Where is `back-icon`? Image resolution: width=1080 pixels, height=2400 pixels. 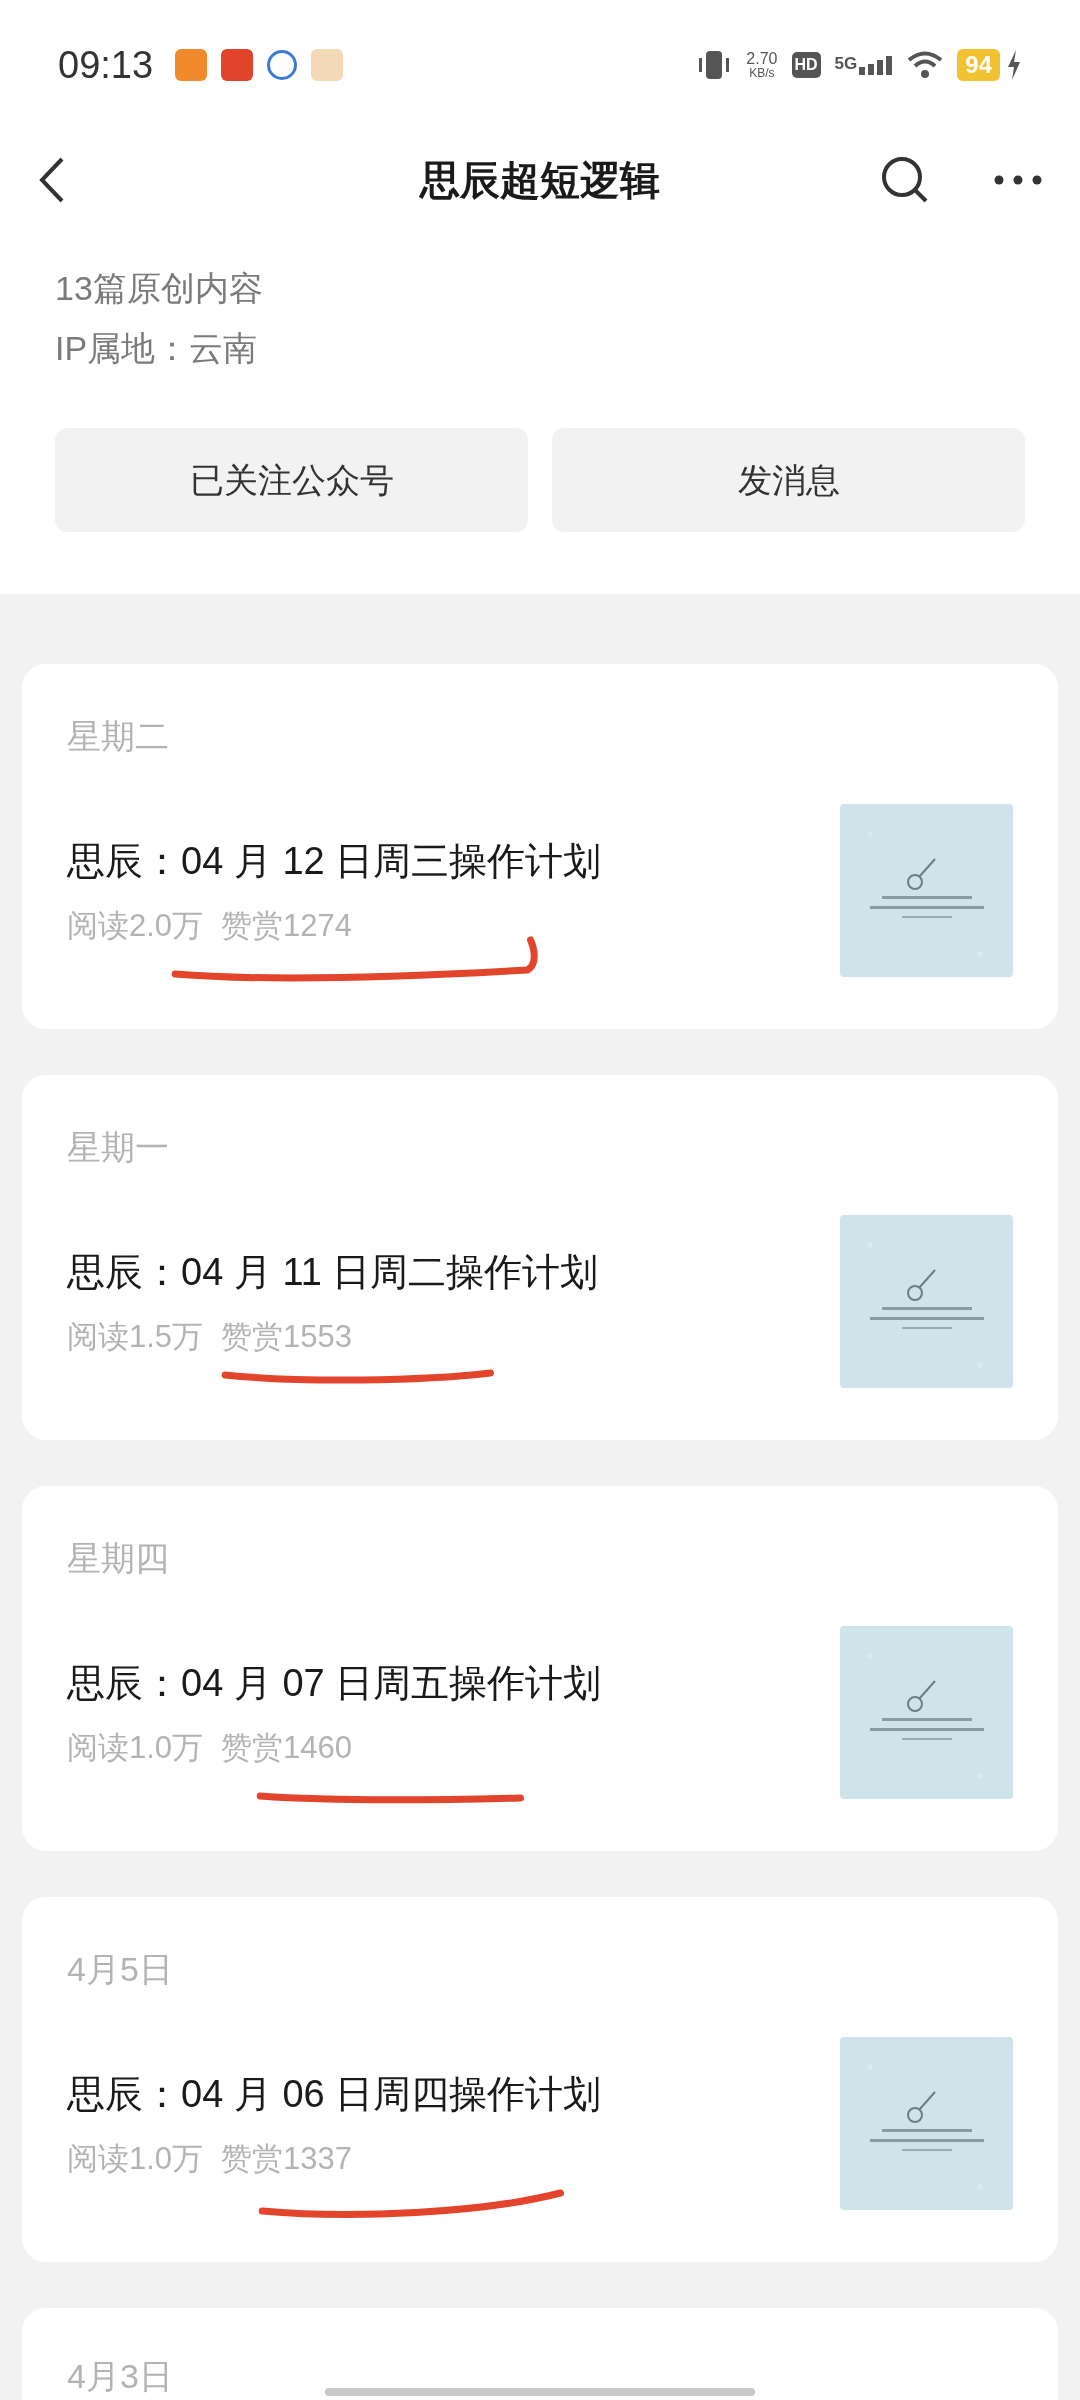
back-icon is located at coordinates (52, 180).